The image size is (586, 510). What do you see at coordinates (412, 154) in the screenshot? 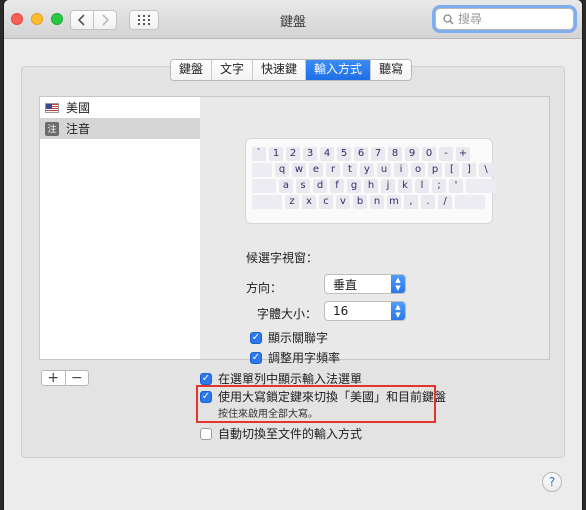
I see `key: 9` at bounding box center [412, 154].